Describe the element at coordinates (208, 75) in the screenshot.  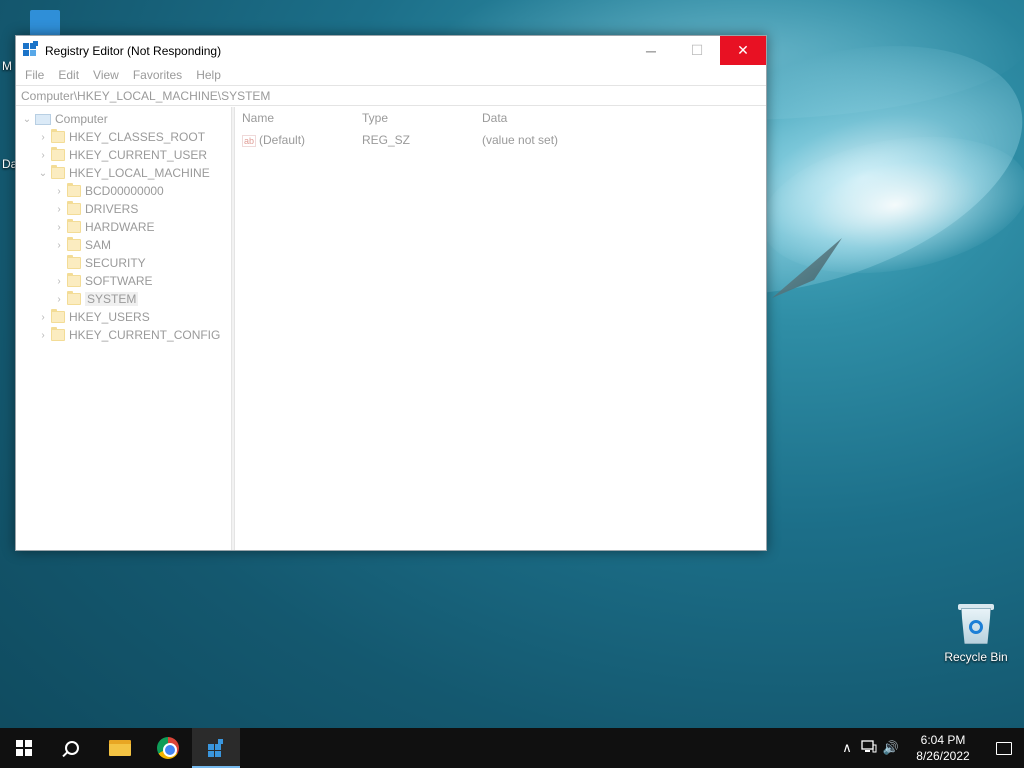
I see `menu-help: Help` at that location.